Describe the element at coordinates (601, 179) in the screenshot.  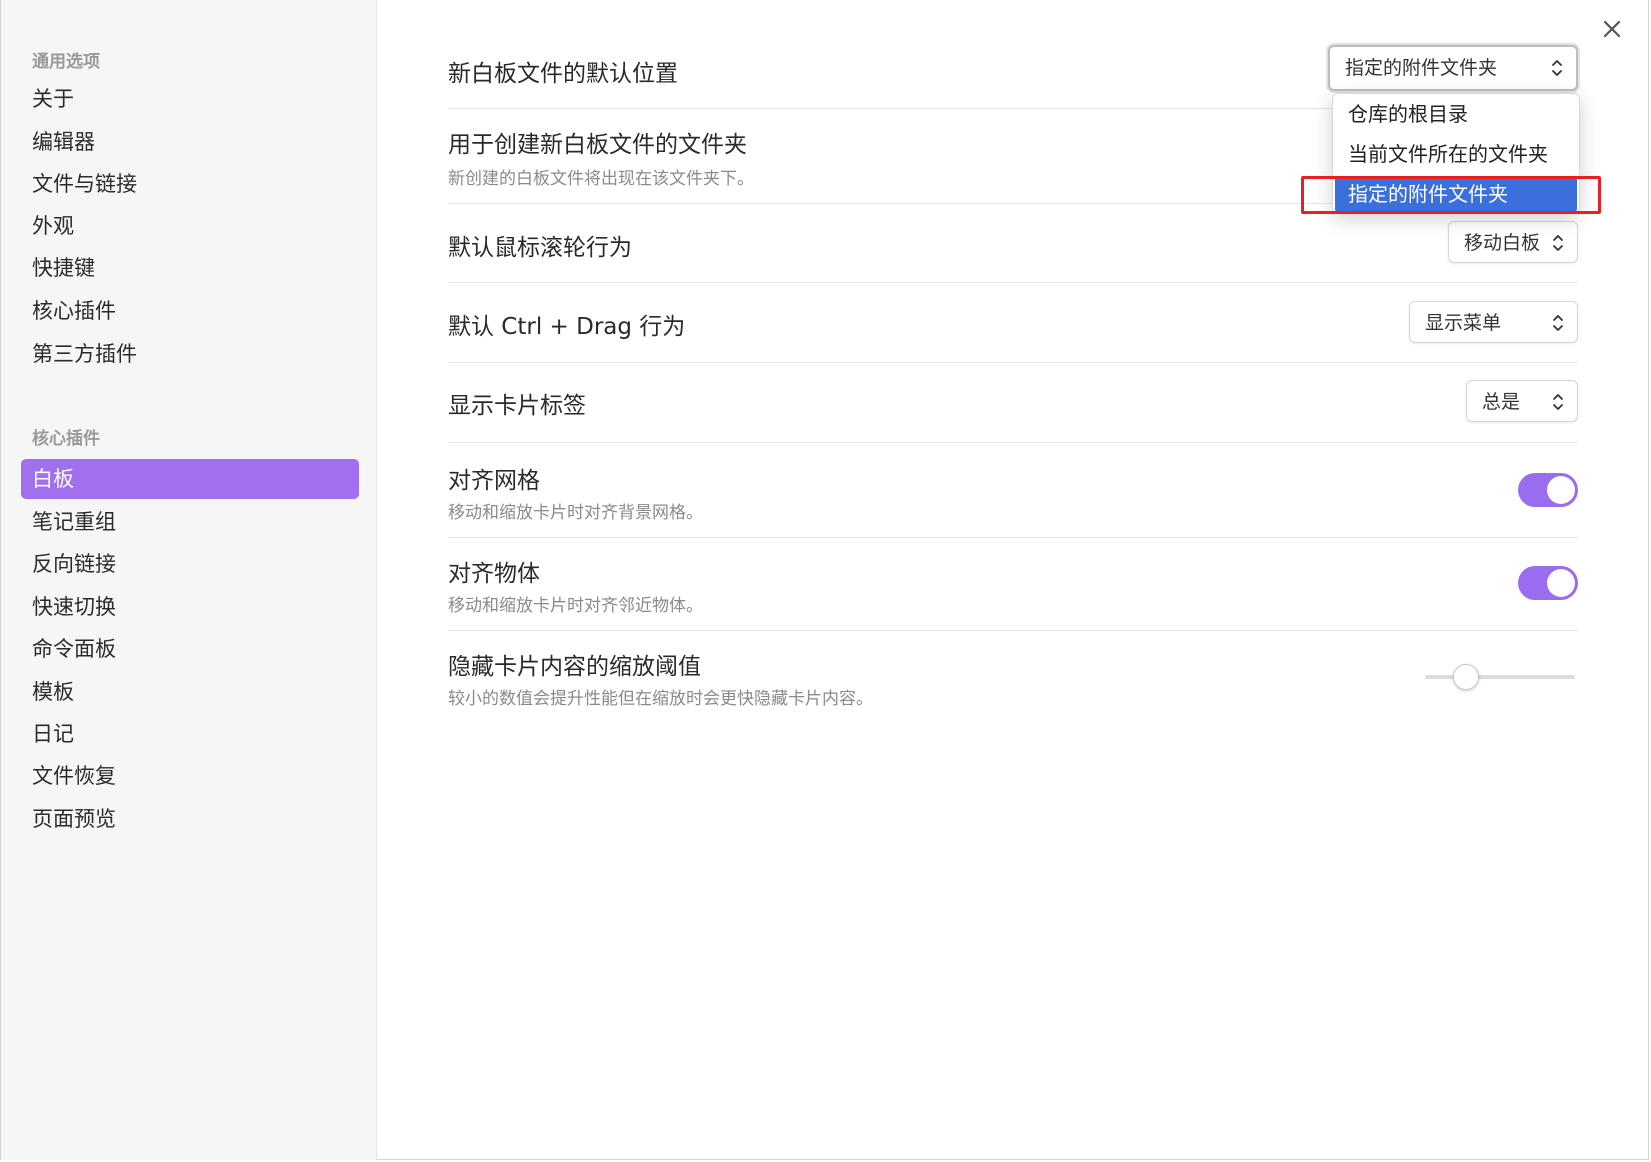
I see `setting-description: 新创建的白板文件将出现在该文件夹下。` at that location.